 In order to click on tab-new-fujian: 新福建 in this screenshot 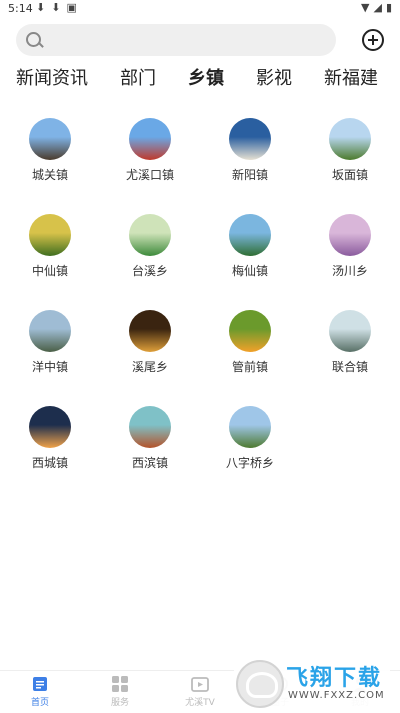, I will do `click(351, 77)`.